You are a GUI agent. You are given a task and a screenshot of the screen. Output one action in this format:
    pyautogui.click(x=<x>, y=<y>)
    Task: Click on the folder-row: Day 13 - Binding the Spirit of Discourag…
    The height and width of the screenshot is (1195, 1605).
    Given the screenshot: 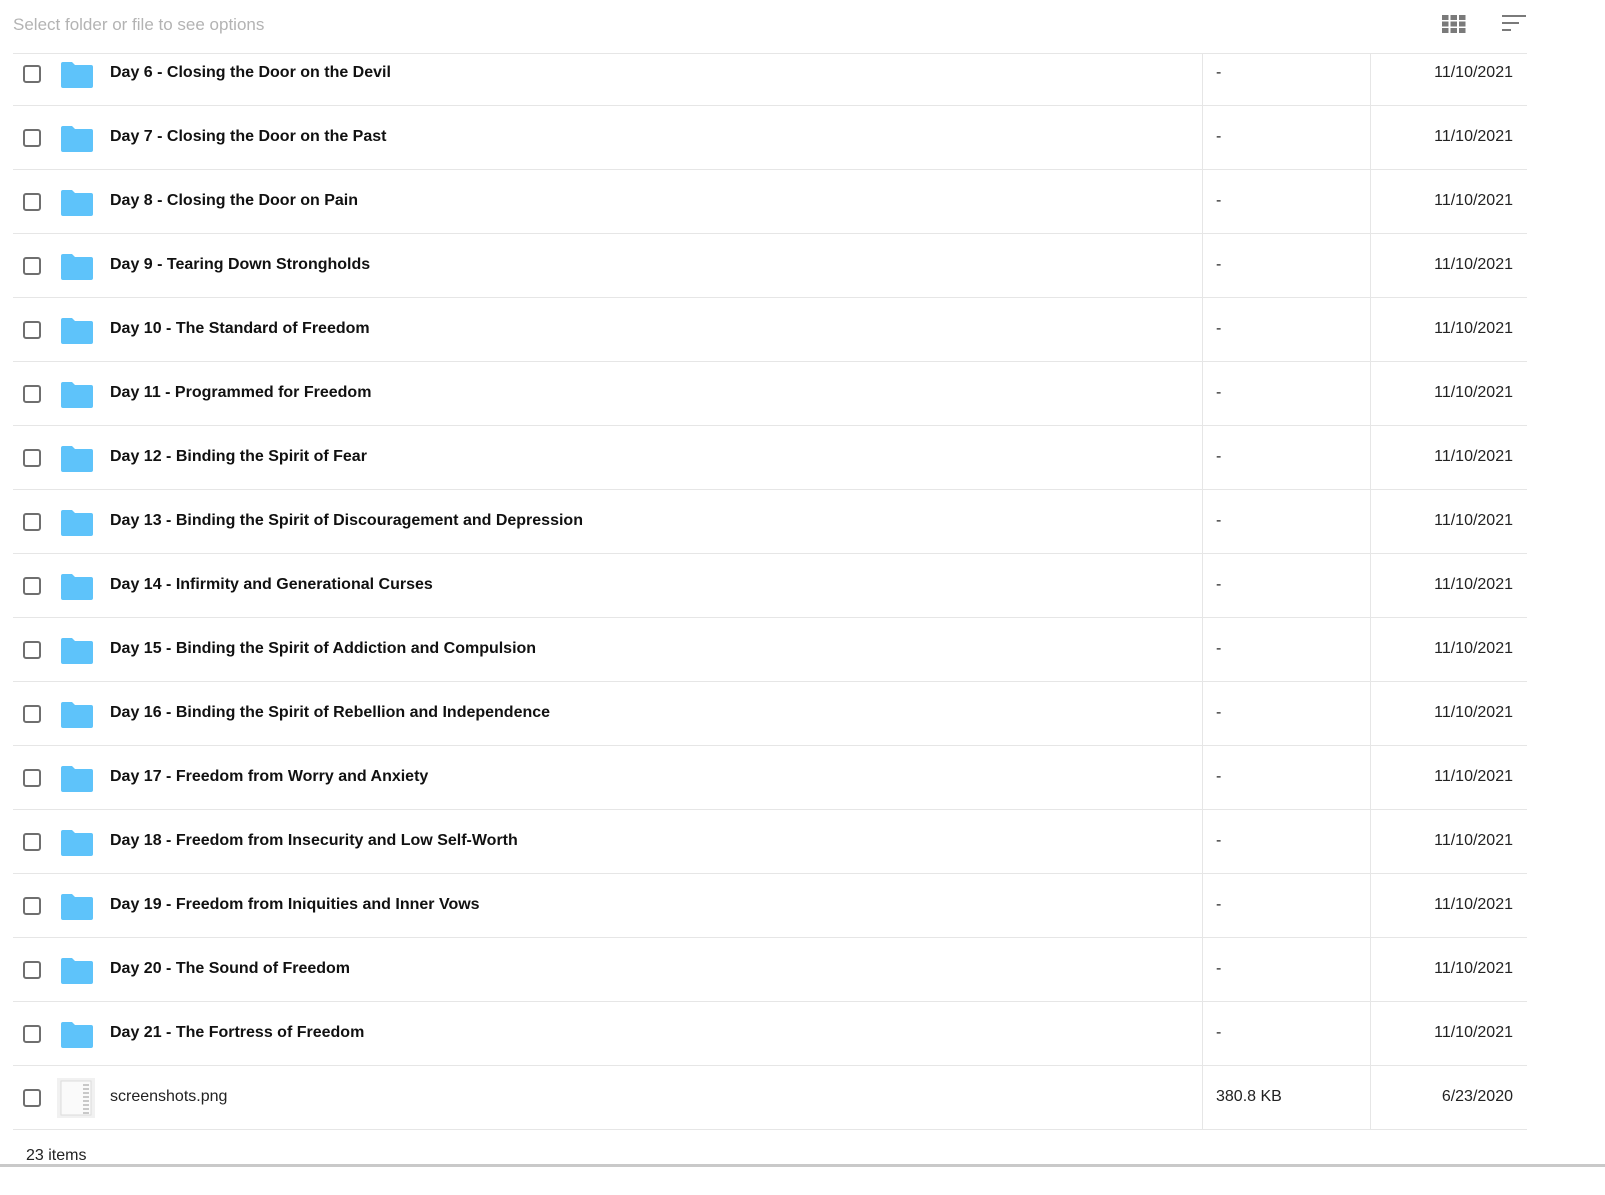 What is the action you would take?
    pyautogui.click(x=770, y=522)
    